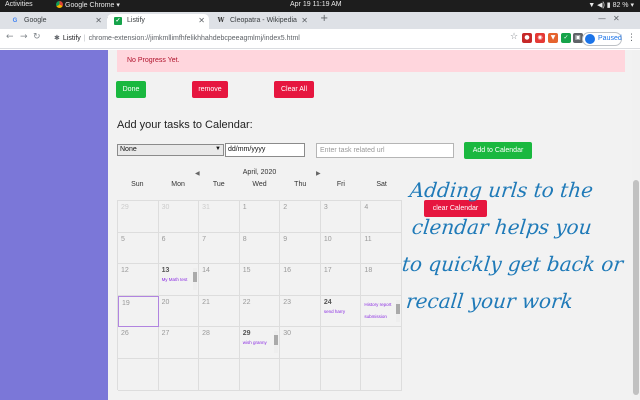 The height and width of the screenshot is (400, 640). What do you see at coordinates (300, 248) in the screenshot?
I see `calendar-day: 9` at bounding box center [300, 248].